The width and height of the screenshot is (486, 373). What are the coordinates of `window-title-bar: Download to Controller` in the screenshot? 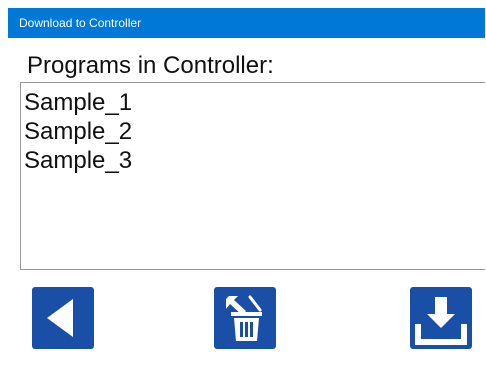 It's located at (246, 23).